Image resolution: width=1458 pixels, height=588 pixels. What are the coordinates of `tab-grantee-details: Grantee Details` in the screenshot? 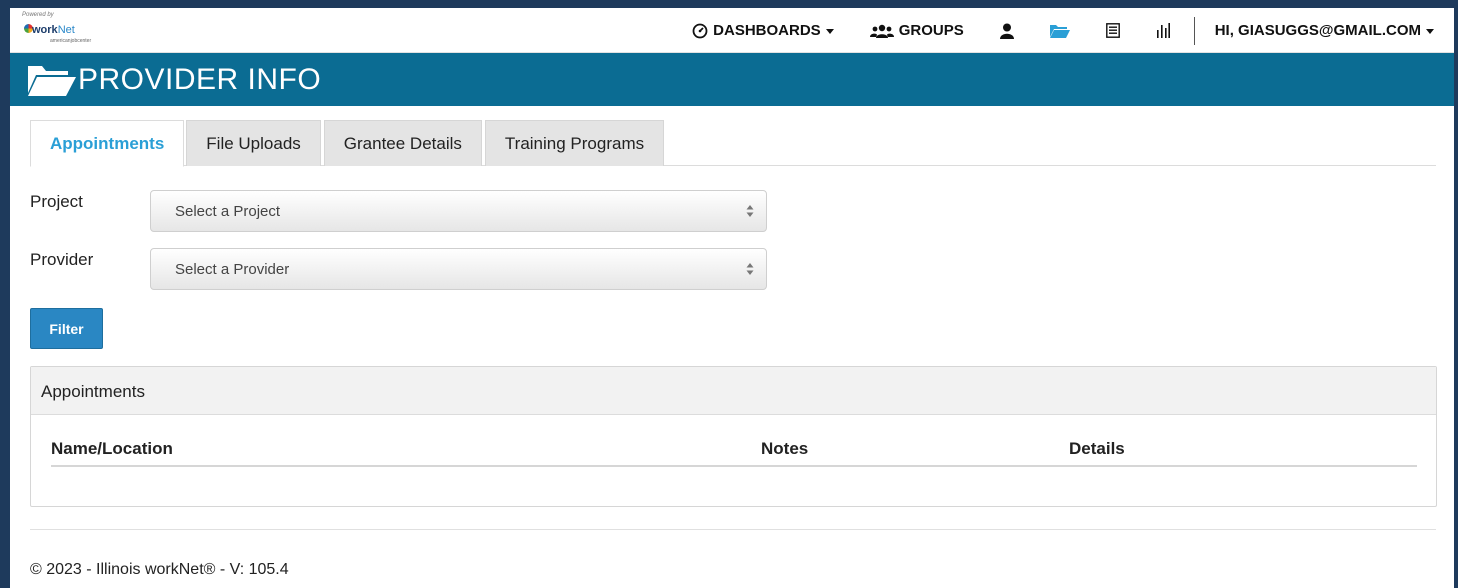 It's located at (402, 143).